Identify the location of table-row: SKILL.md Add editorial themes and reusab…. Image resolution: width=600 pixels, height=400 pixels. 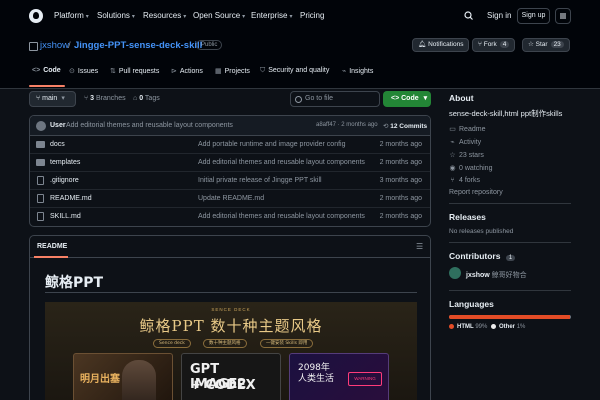
(230, 217).